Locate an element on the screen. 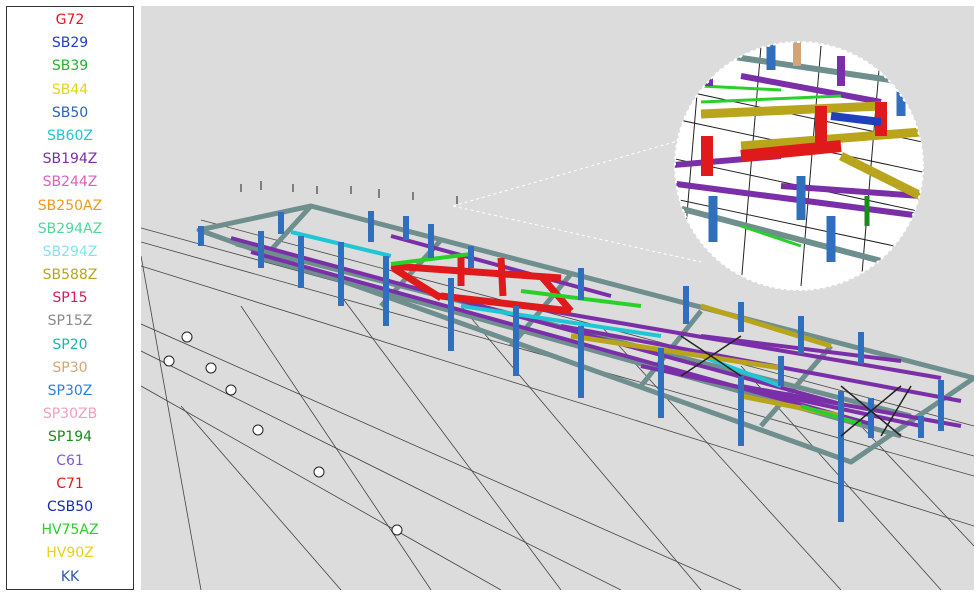  legend-item-sp15z: SP15Z is located at coordinates (70, 321).